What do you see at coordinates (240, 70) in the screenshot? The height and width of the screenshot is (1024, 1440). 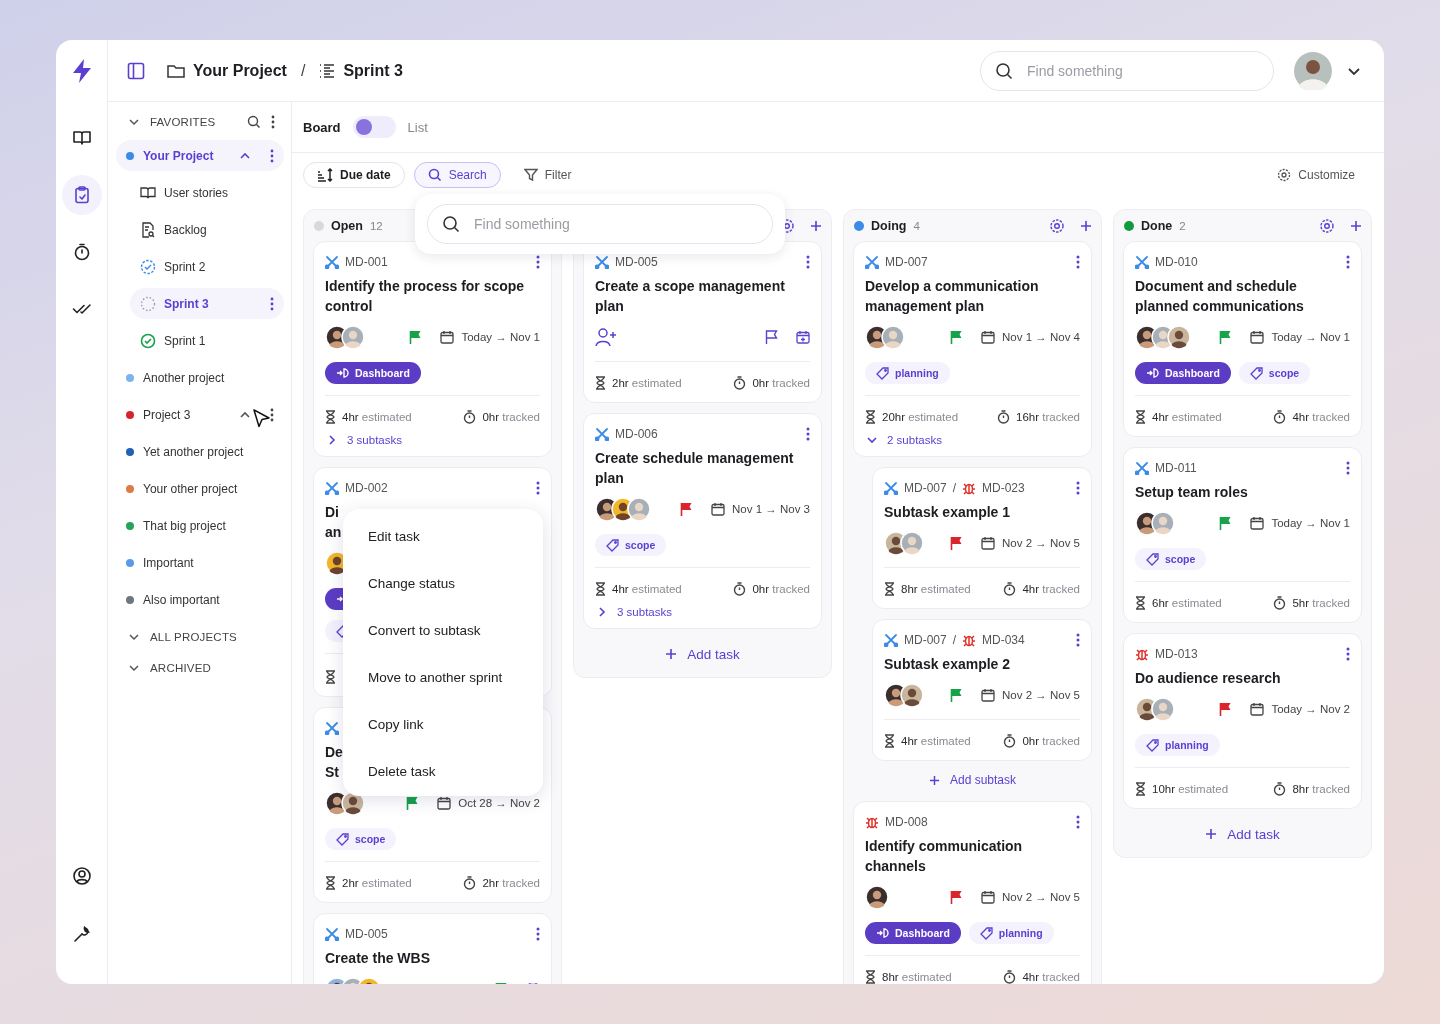 I see `breadcrumb-link: Your Project` at bounding box center [240, 70].